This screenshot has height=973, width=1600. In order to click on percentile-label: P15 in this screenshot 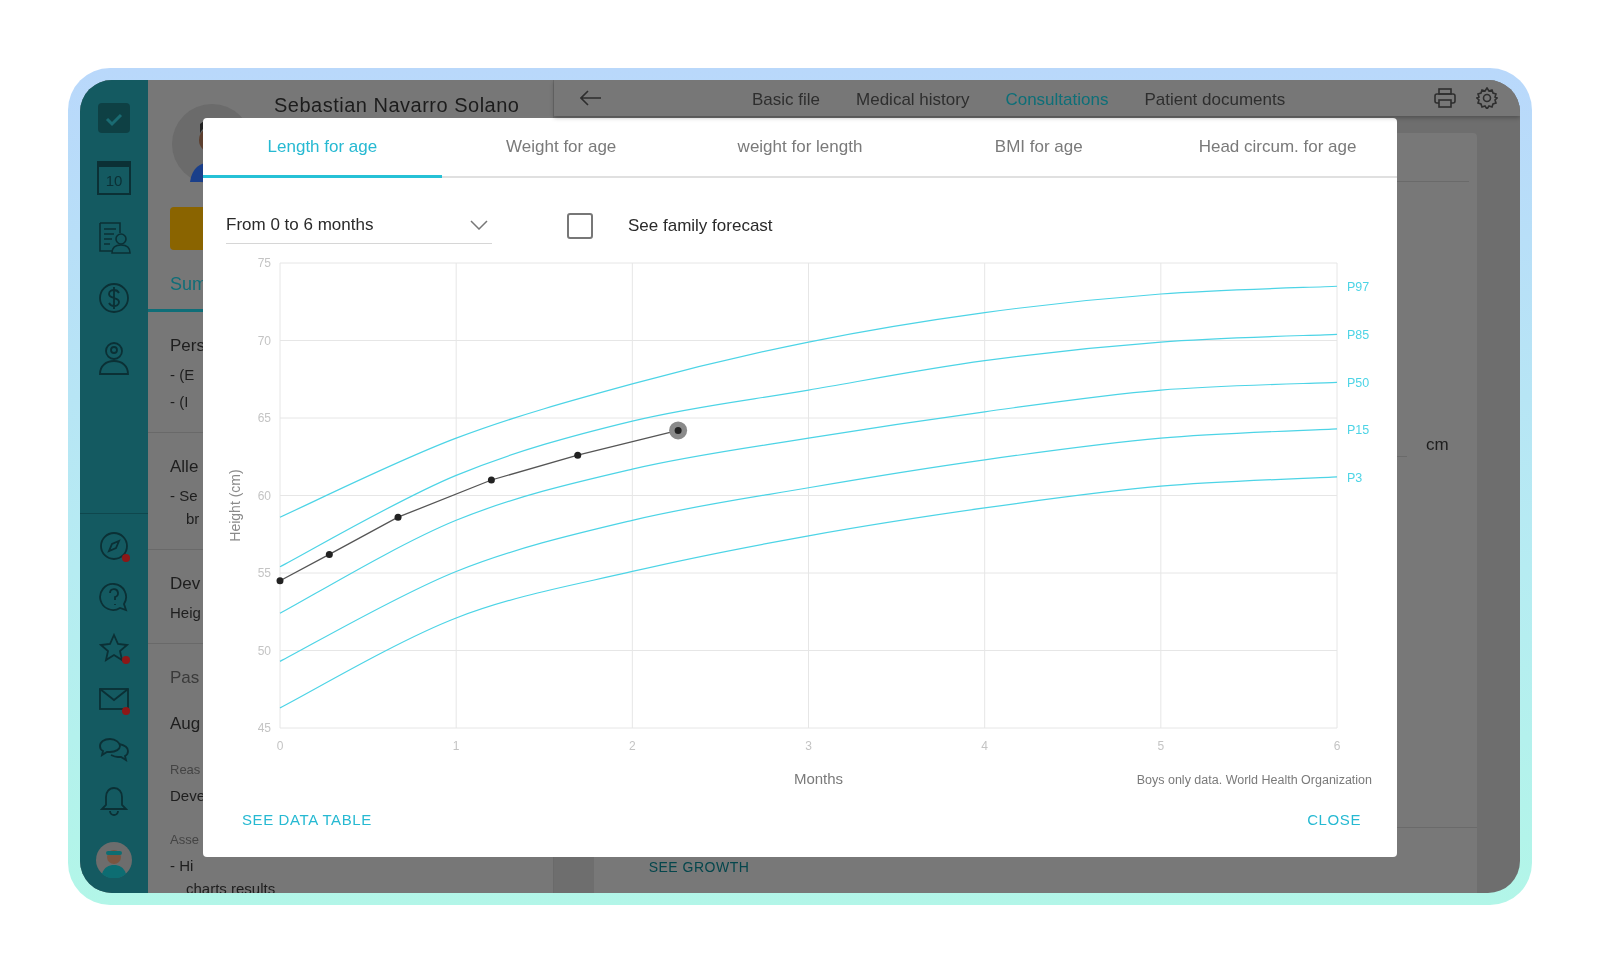, I will do `click(1358, 429)`.